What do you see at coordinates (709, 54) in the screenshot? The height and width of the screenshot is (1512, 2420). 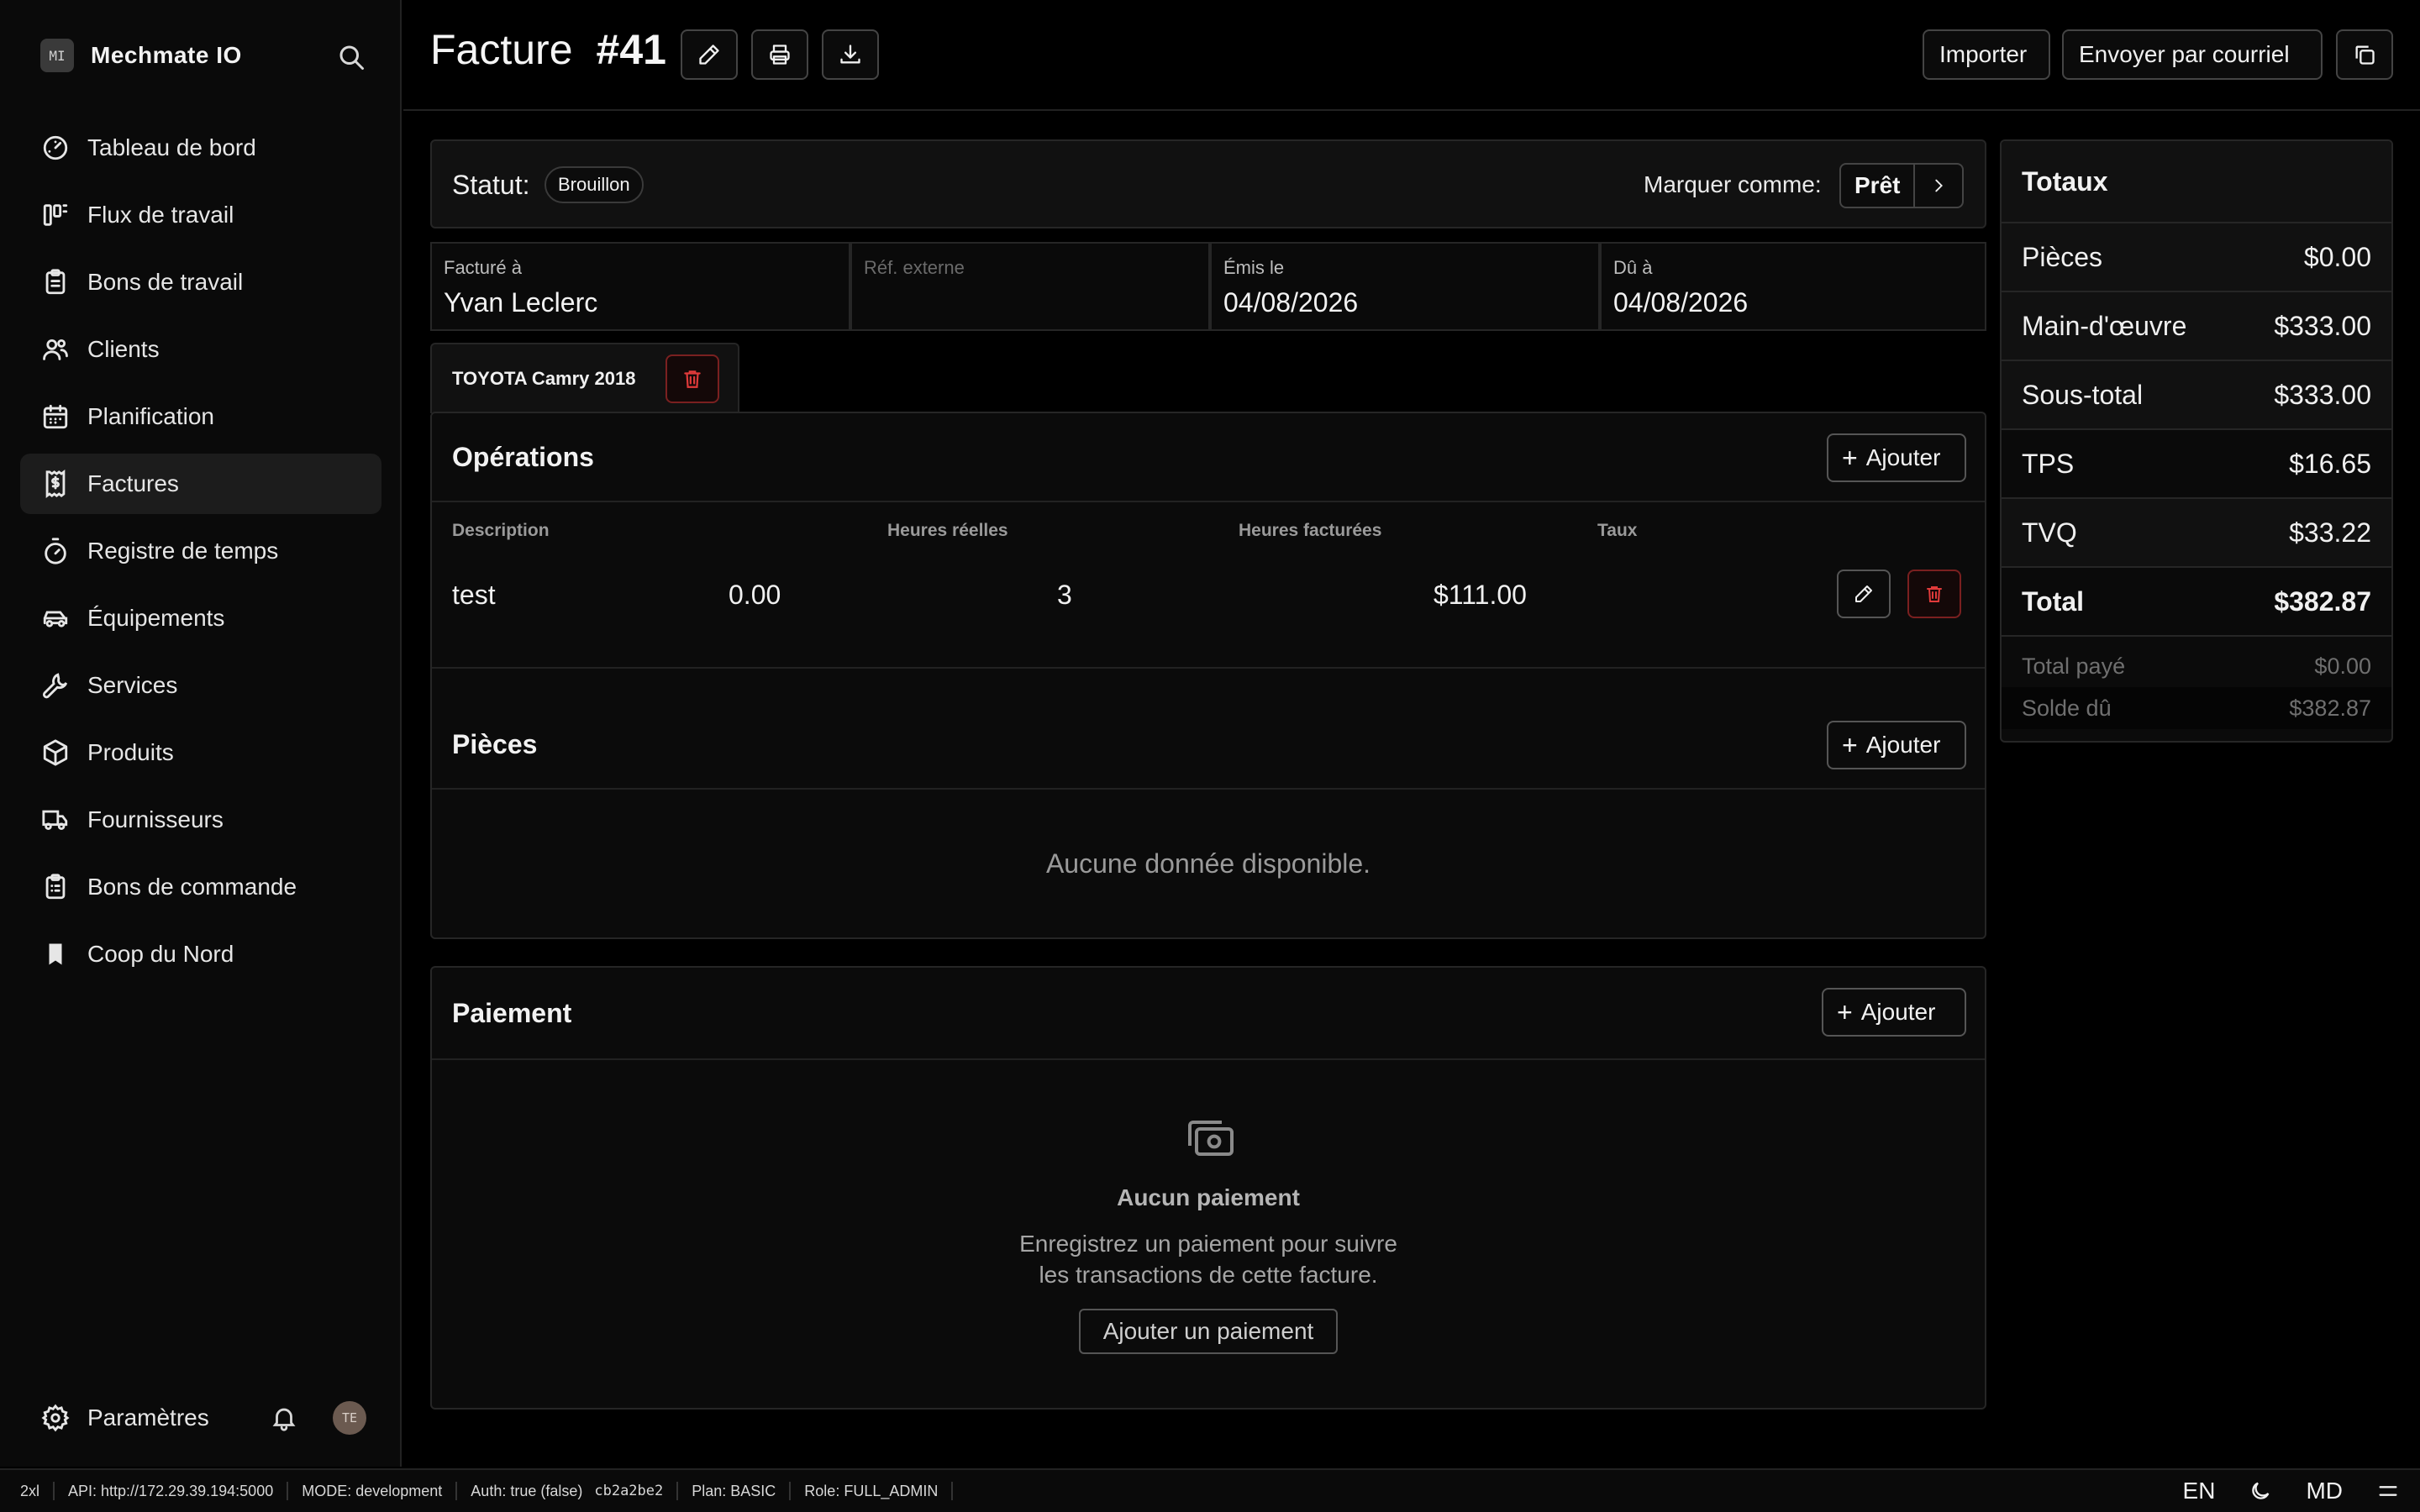 I see `edit-invoice-button` at bounding box center [709, 54].